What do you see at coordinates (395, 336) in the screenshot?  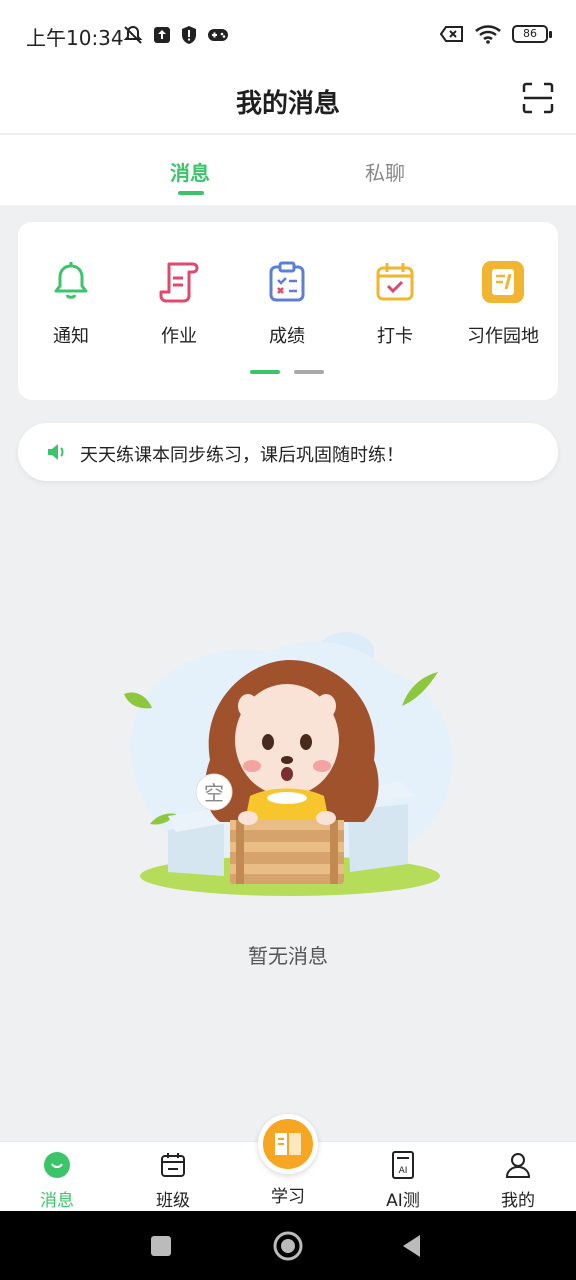 I see `shortcut-label: 打卡` at bounding box center [395, 336].